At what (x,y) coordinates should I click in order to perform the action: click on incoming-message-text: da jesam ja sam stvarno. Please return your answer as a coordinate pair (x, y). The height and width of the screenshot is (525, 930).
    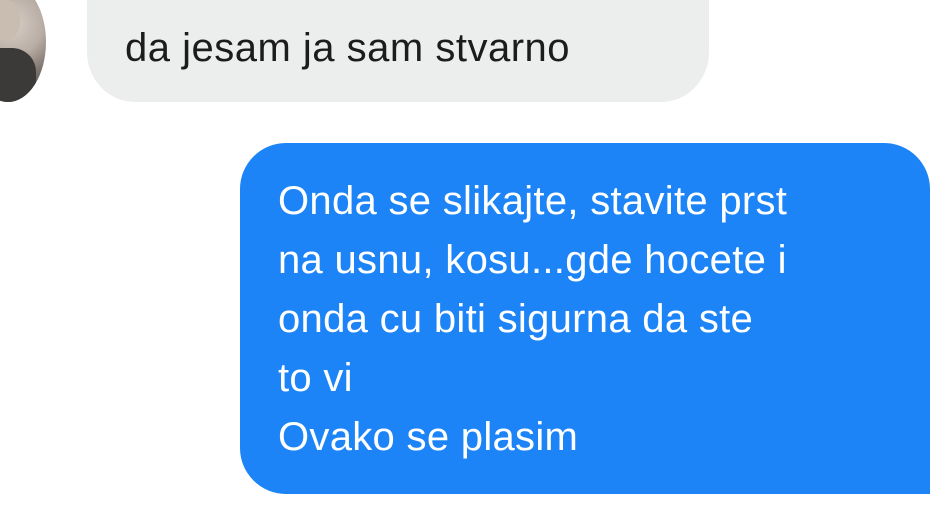
    Looking at the image, I should click on (348, 48).